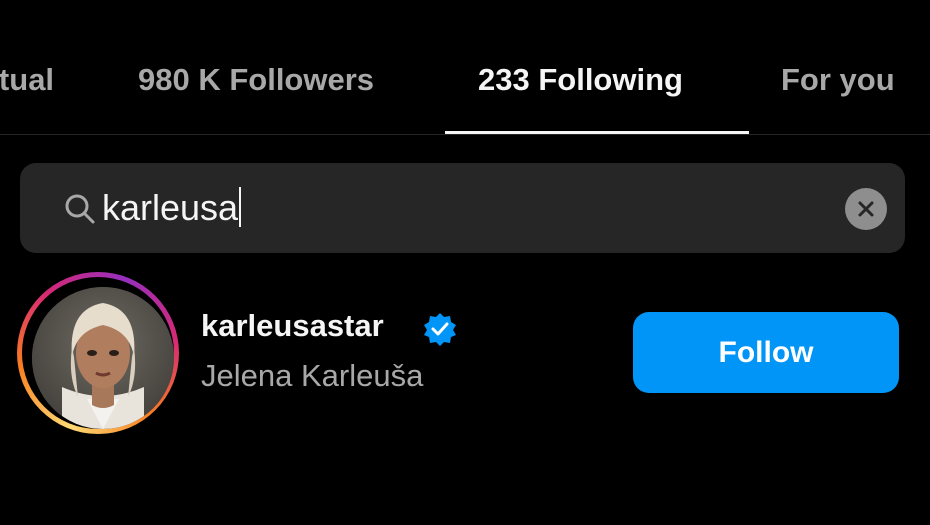 Image resolution: width=930 pixels, height=525 pixels. I want to click on tab-following: 233 Following, so click(580, 80).